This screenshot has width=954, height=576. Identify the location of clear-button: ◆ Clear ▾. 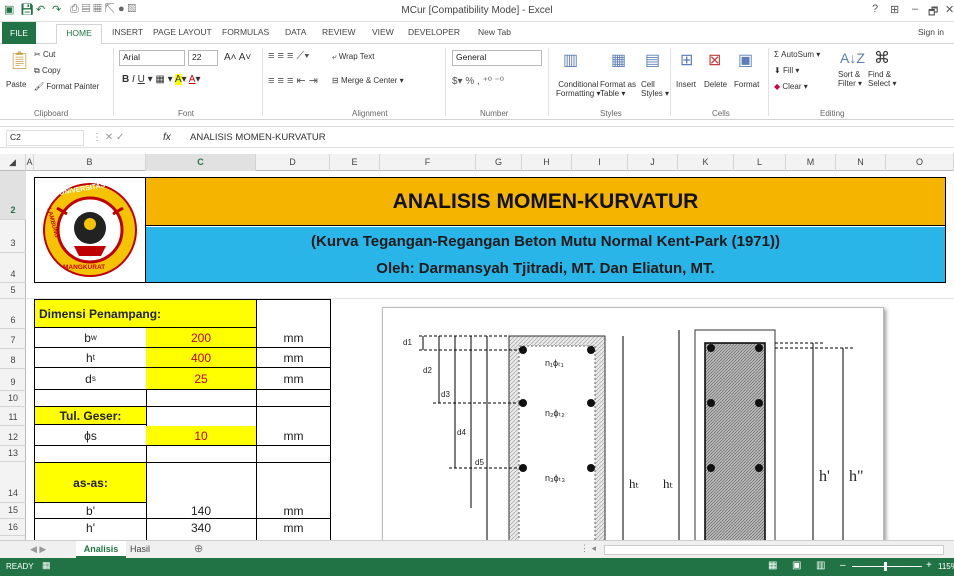
(791, 86).